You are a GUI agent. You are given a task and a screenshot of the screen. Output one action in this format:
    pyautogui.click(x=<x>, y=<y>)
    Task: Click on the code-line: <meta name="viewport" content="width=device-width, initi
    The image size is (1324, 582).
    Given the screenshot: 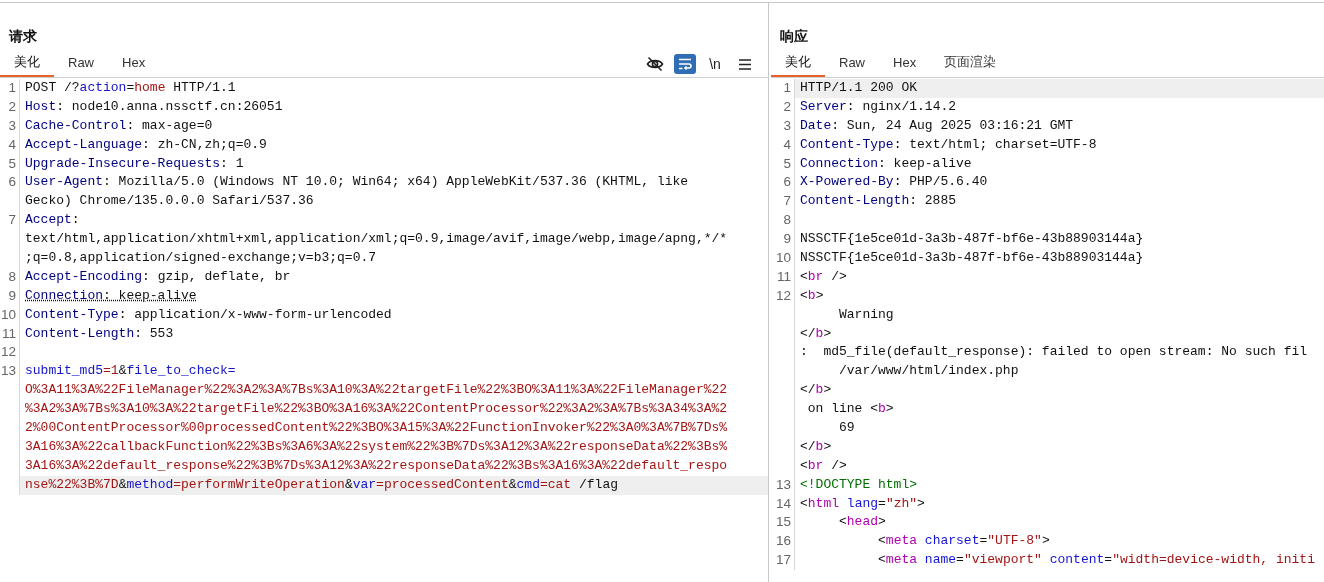 What is the action you would take?
    pyautogui.click(x=1096, y=560)
    